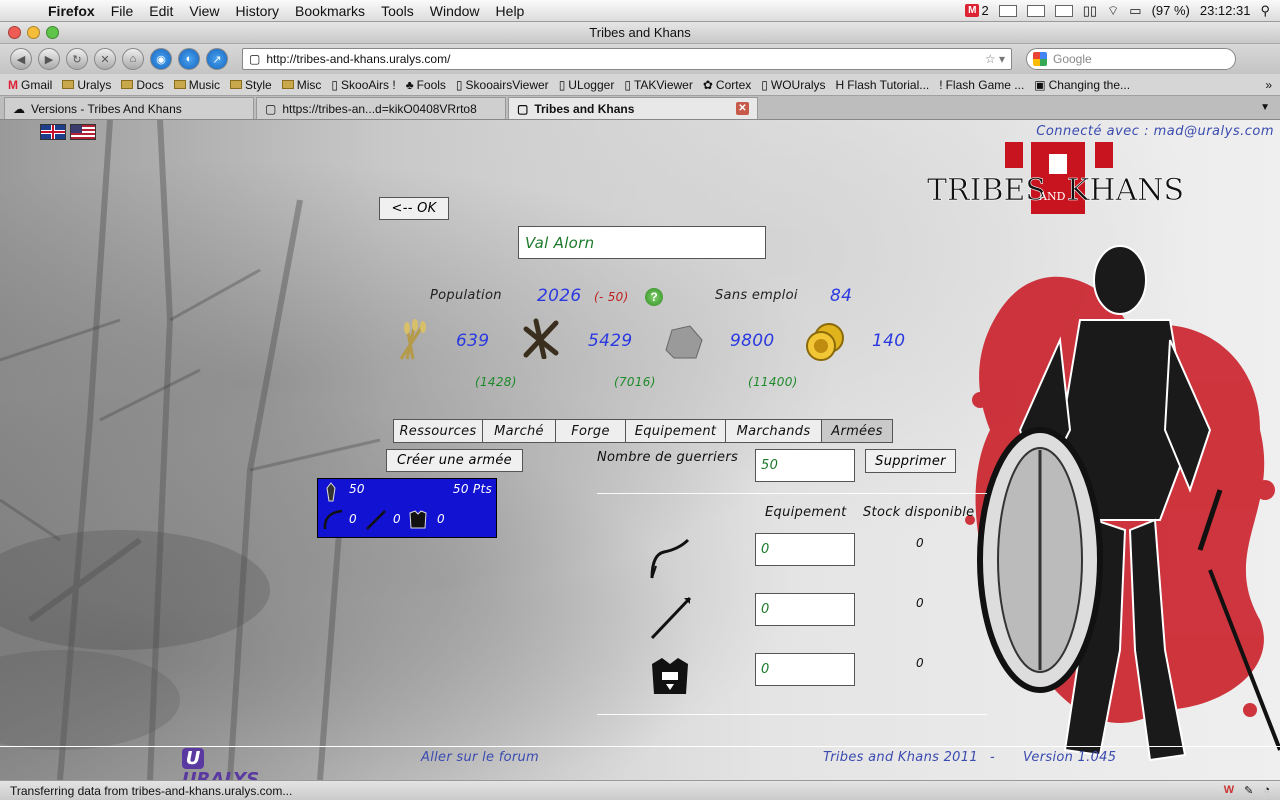 The width and height of the screenshot is (1280, 800). Describe the element at coordinates (806, 512) in the screenshot. I see `column-equipment: Equipement` at that location.